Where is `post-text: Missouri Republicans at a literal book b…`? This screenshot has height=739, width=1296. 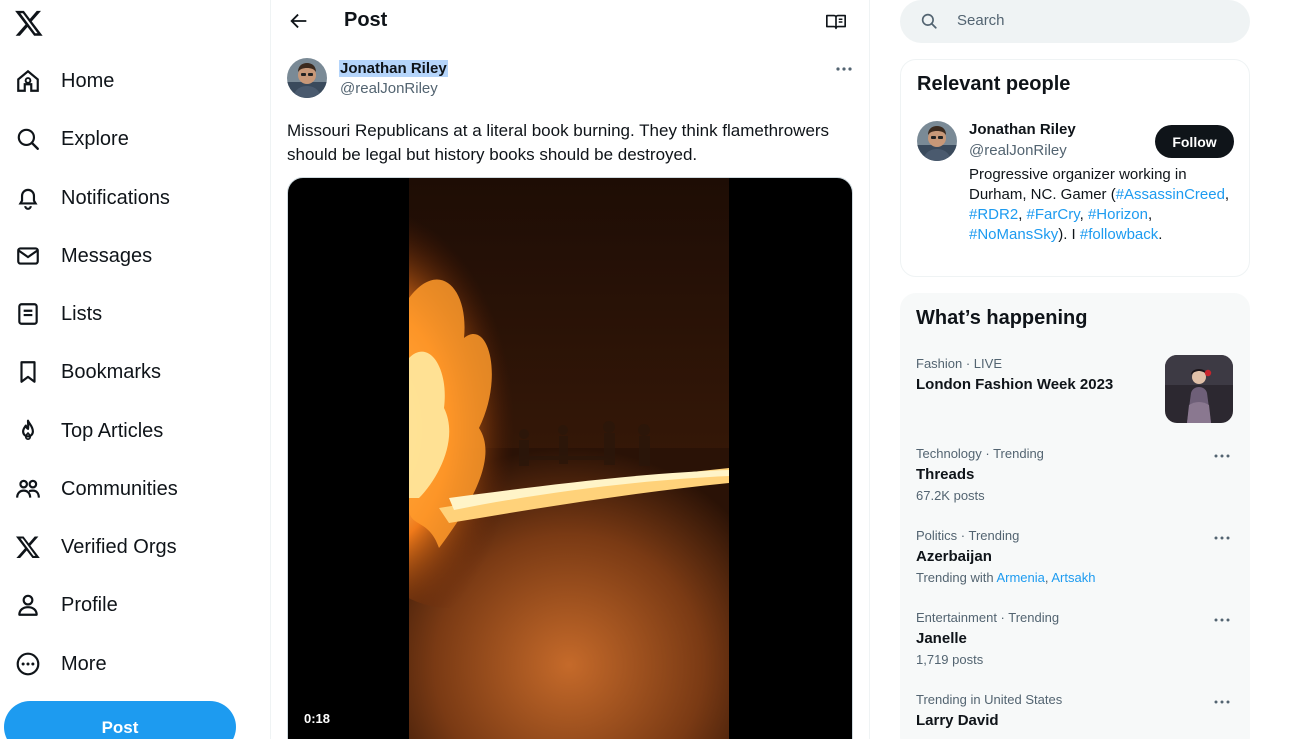 post-text: Missouri Republicans at a literal book b… is located at coordinates (558, 142).